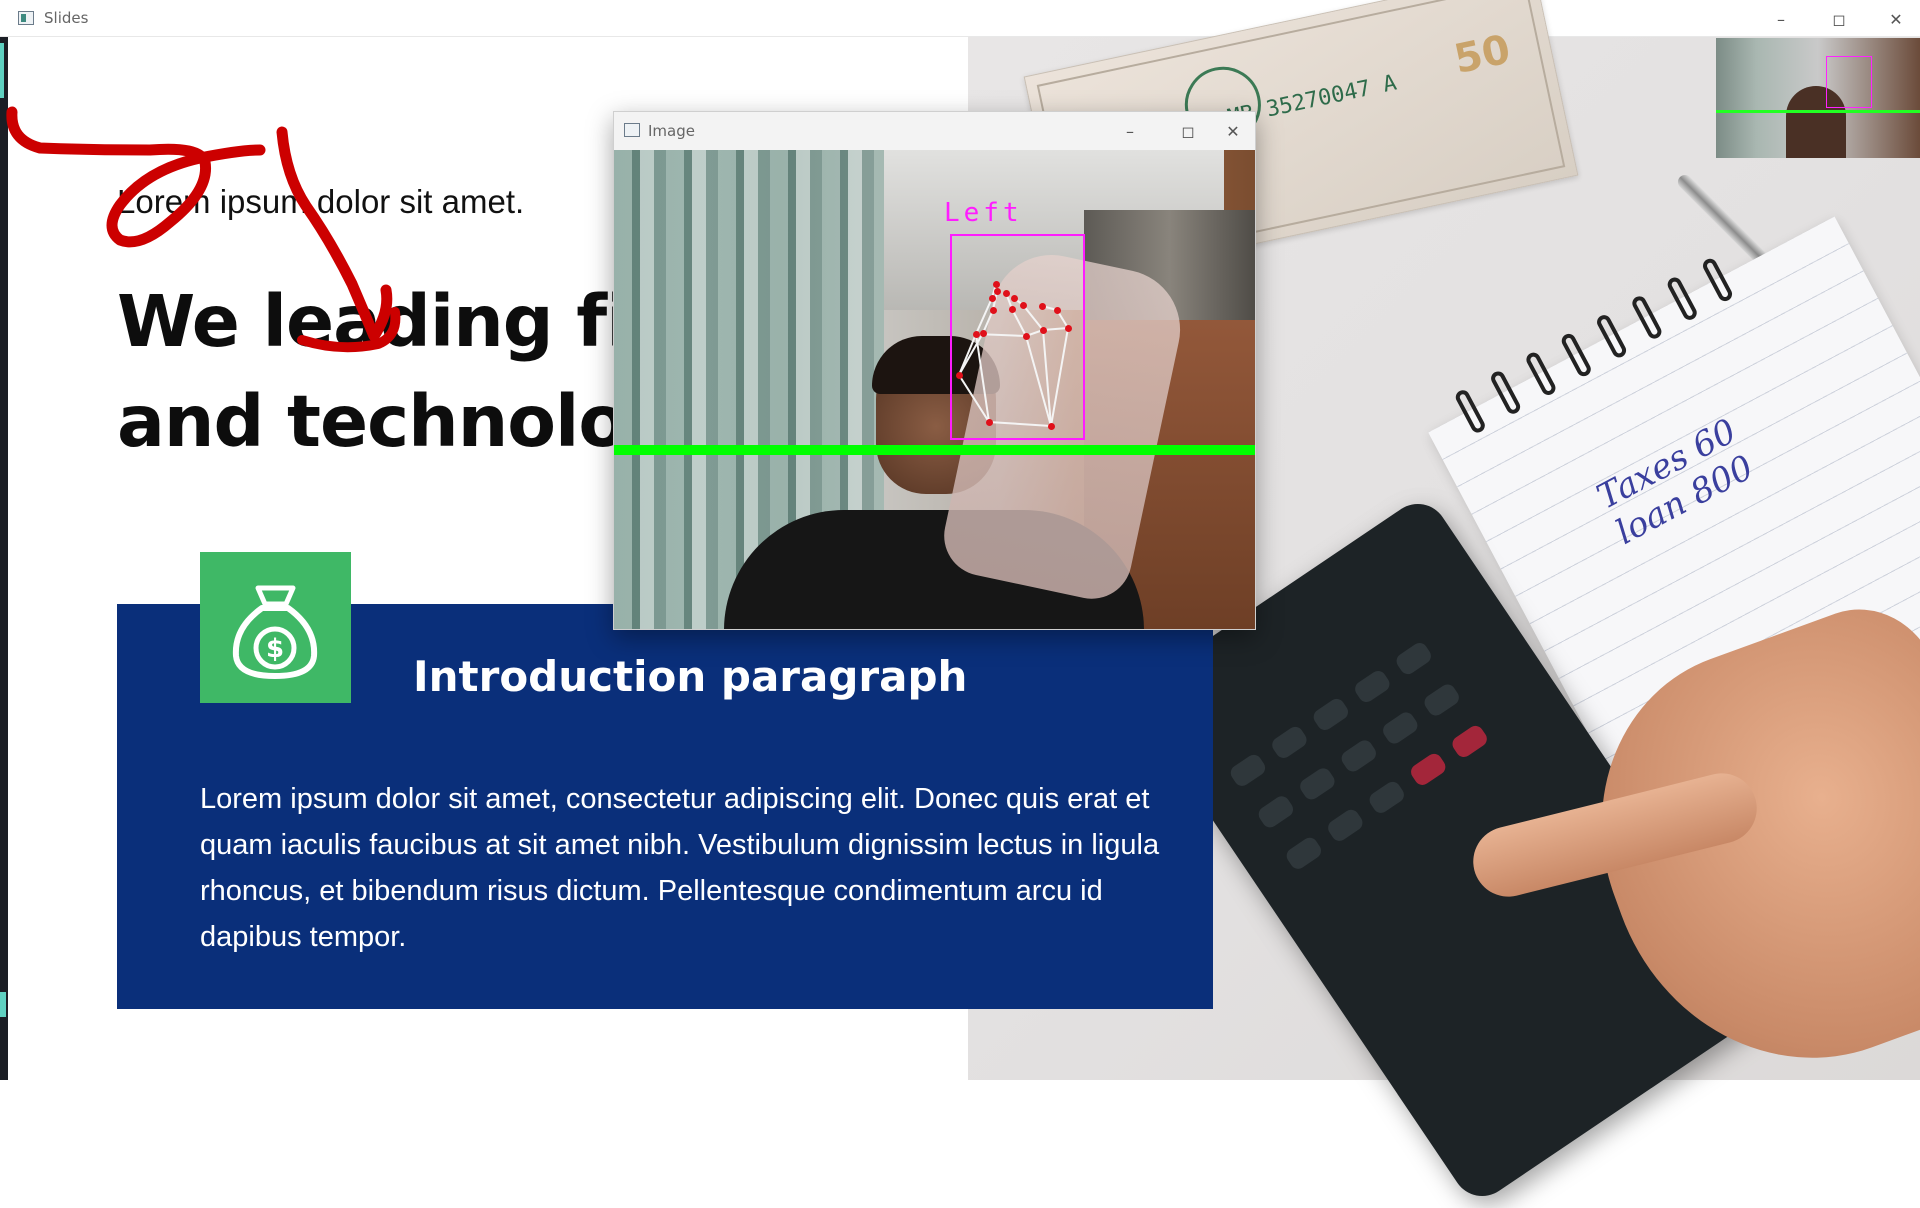 The width and height of the screenshot is (1920, 1208). What do you see at coordinates (671, 131) in the screenshot?
I see `image-window-title: Image` at bounding box center [671, 131].